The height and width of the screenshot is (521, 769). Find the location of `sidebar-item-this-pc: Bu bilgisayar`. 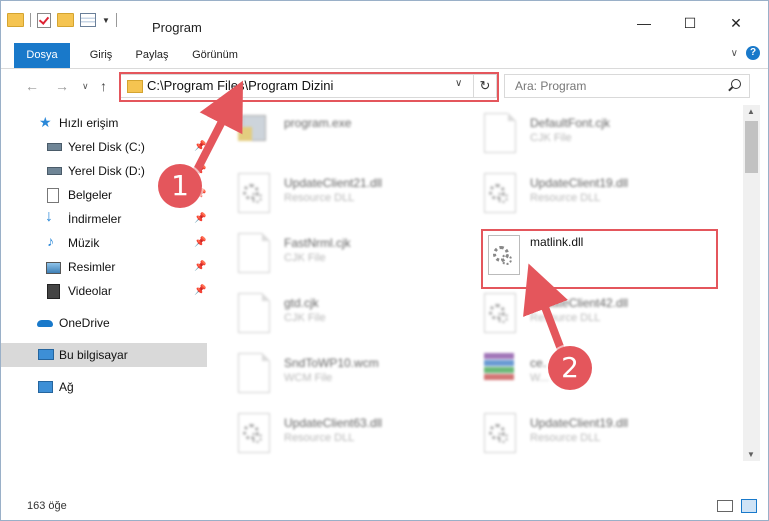

sidebar-item-this-pc: Bu bilgisayar is located at coordinates (104, 355).